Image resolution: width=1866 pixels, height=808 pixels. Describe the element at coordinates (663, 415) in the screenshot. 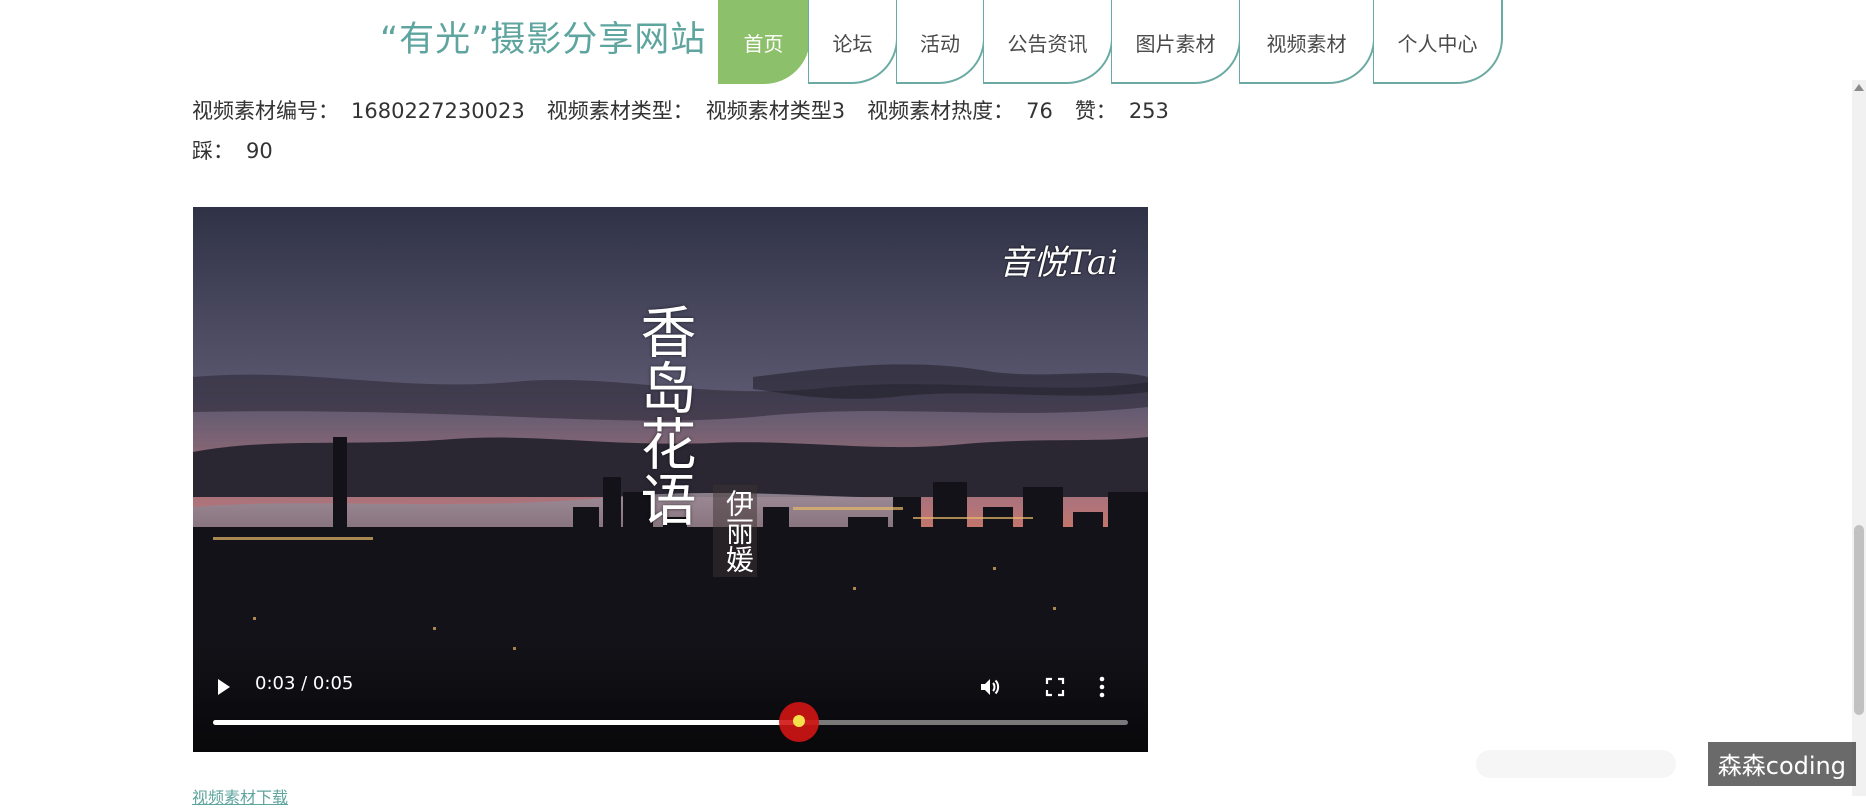

I see `song-title: 香岛花语` at that location.